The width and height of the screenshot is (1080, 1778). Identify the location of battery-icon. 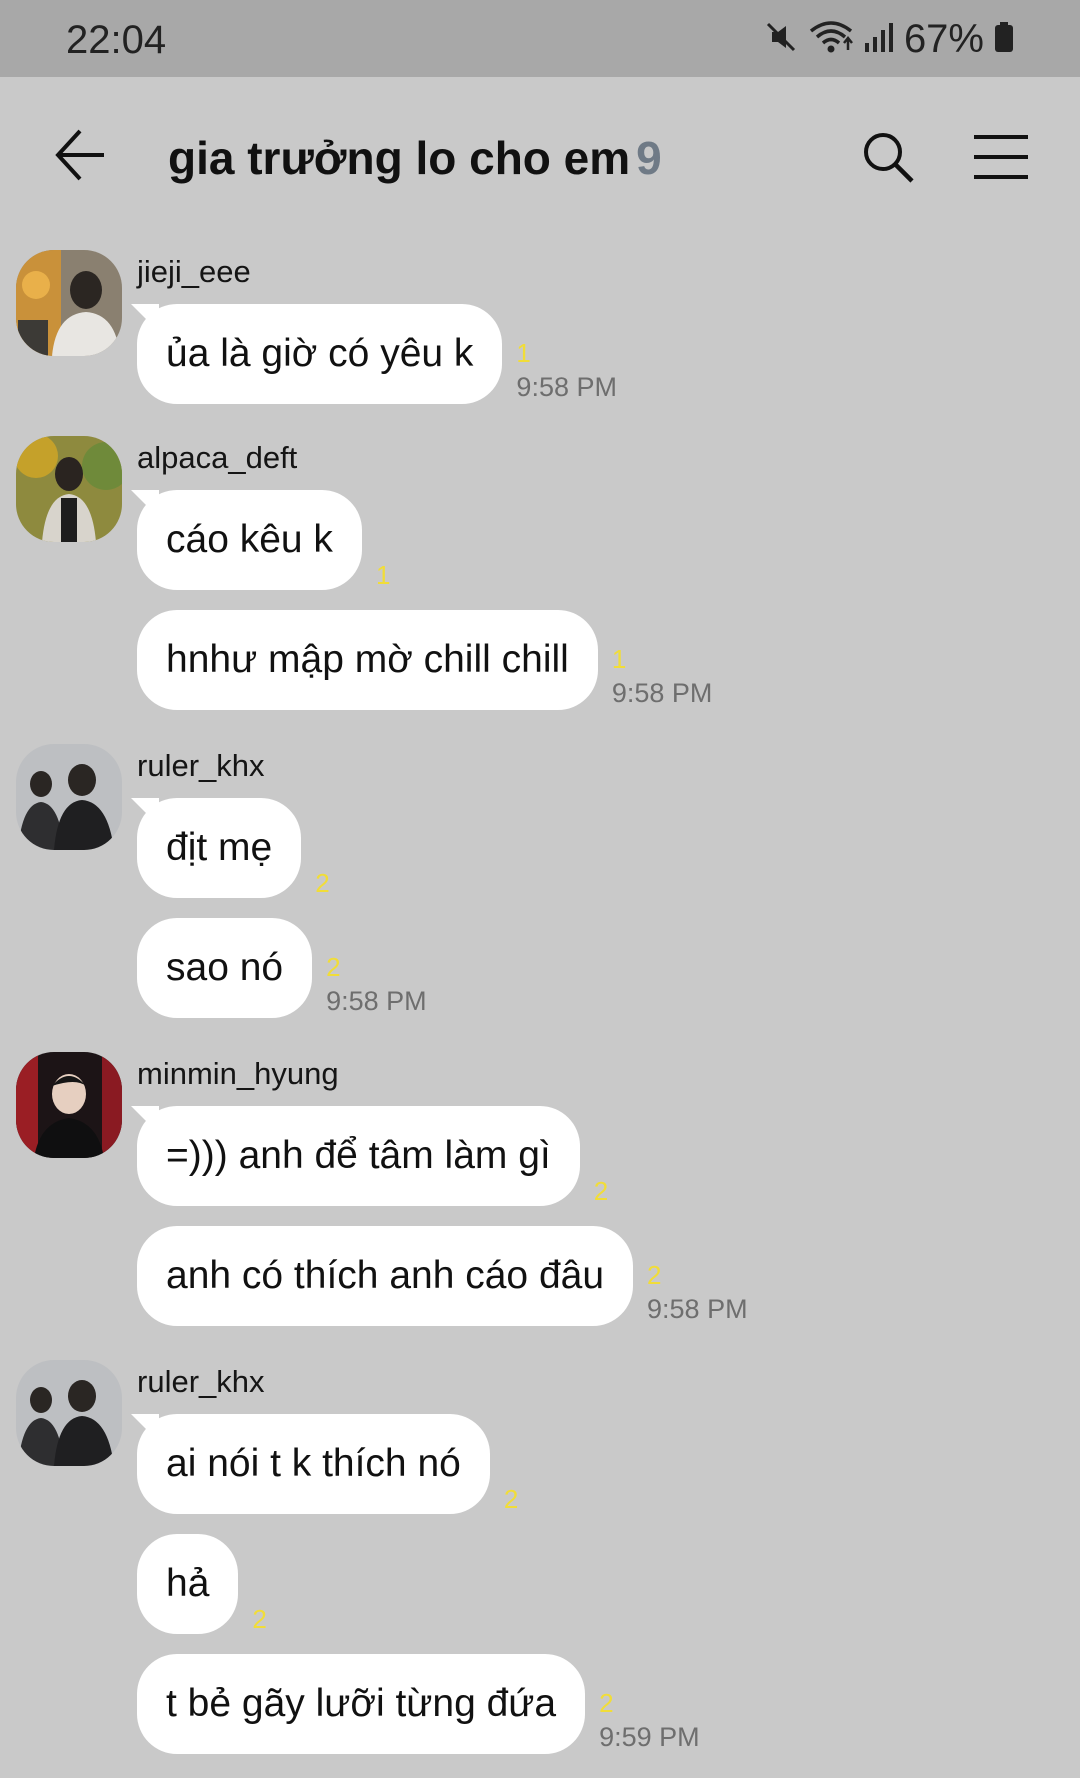
(1004, 39).